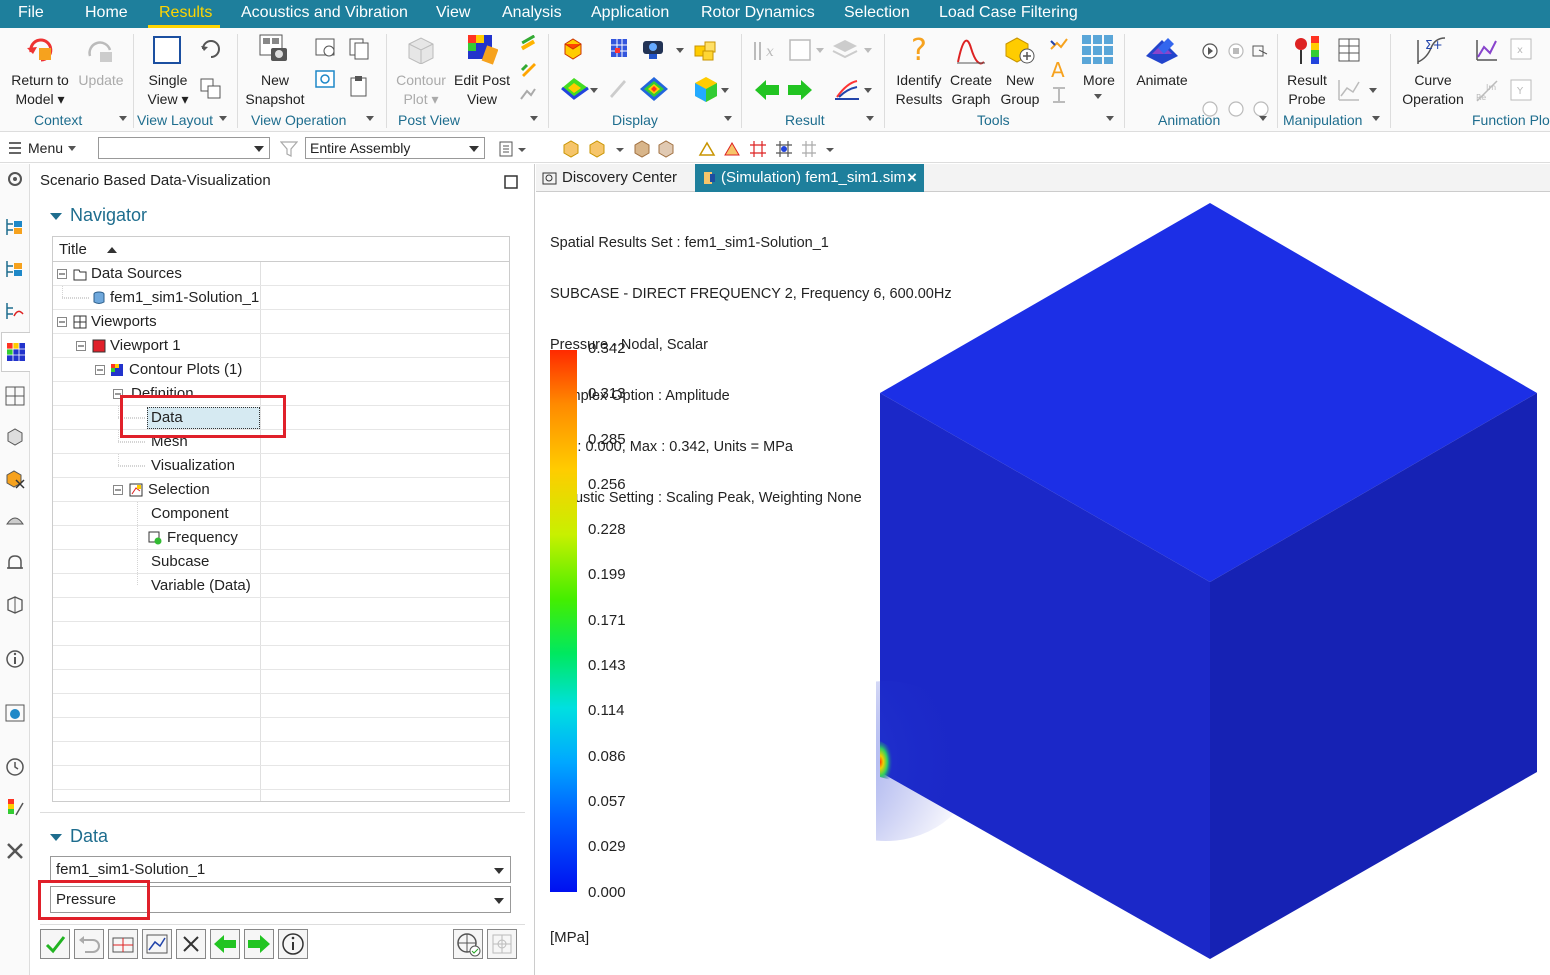 The width and height of the screenshot is (1550, 975). Describe the element at coordinates (1098, 96) in the screenshot. I see `more-dropdown-arrow` at that location.